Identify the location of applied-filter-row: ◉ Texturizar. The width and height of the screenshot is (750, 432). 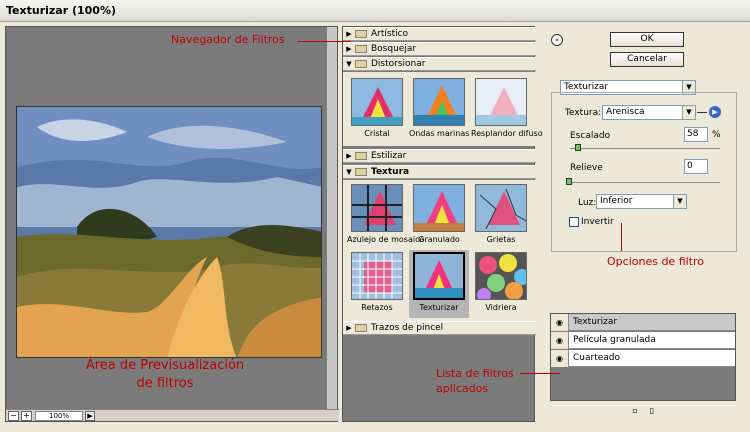
(643, 322).